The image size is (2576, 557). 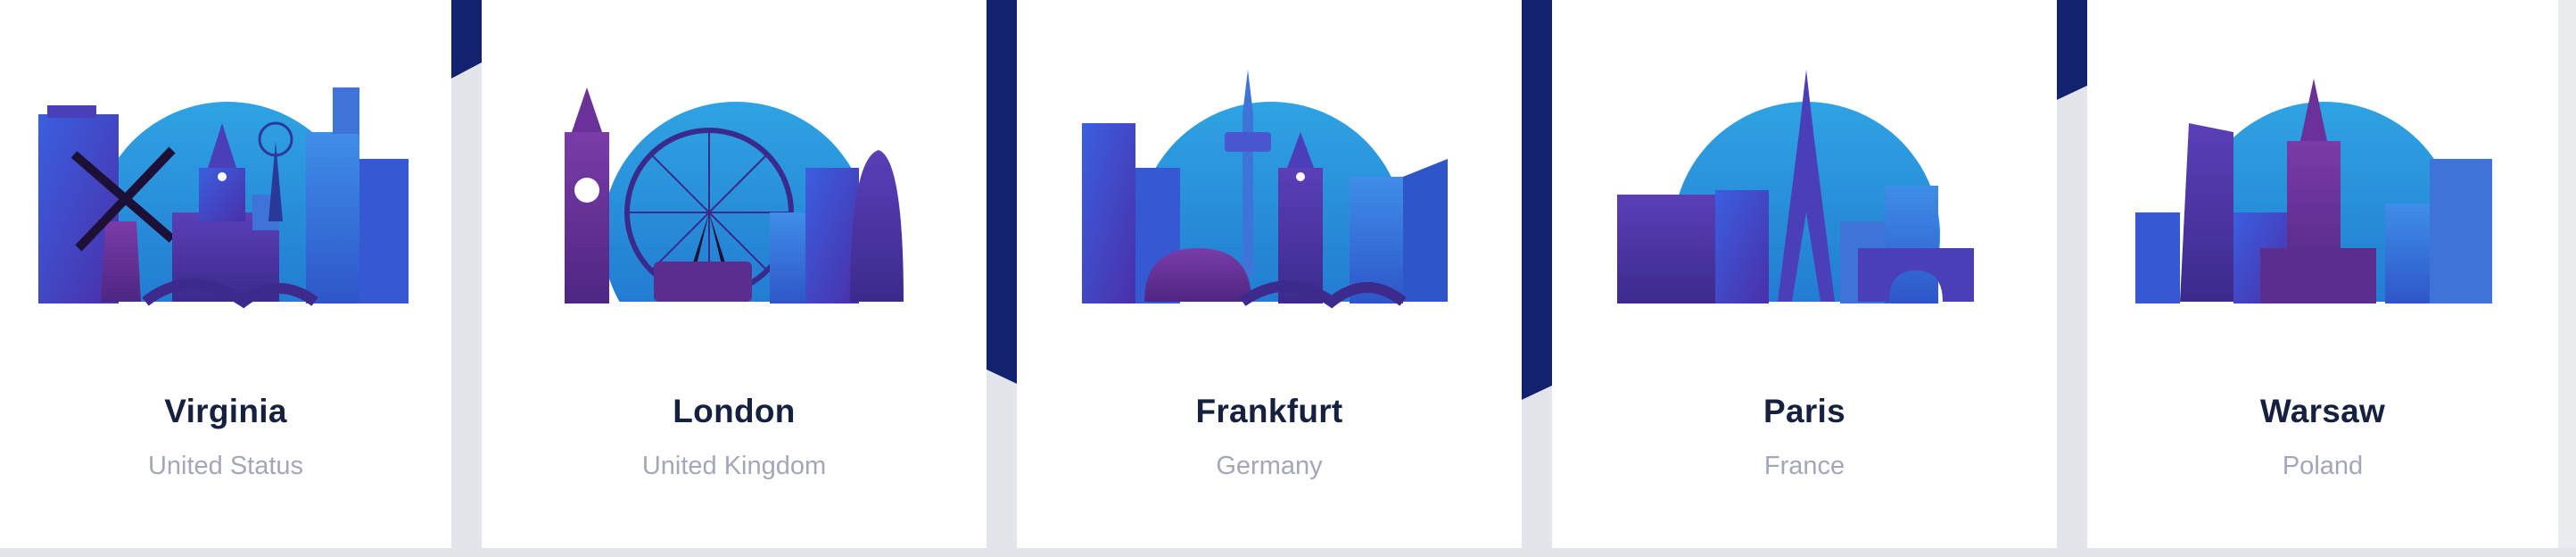 I want to click on city-name: Virginia, so click(x=226, y=411).